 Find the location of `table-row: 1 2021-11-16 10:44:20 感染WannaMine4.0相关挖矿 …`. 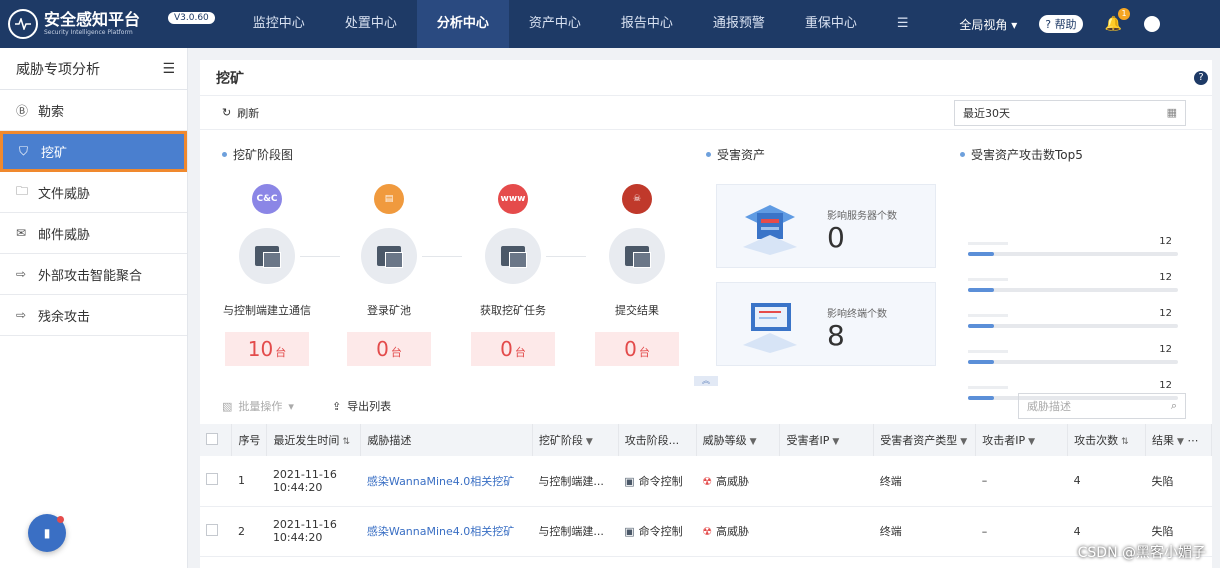

table-row: 1 2021-11-16 10:44:20 感染WannaMine4.0相关挖矿 … is located at coordinates (706, 481).